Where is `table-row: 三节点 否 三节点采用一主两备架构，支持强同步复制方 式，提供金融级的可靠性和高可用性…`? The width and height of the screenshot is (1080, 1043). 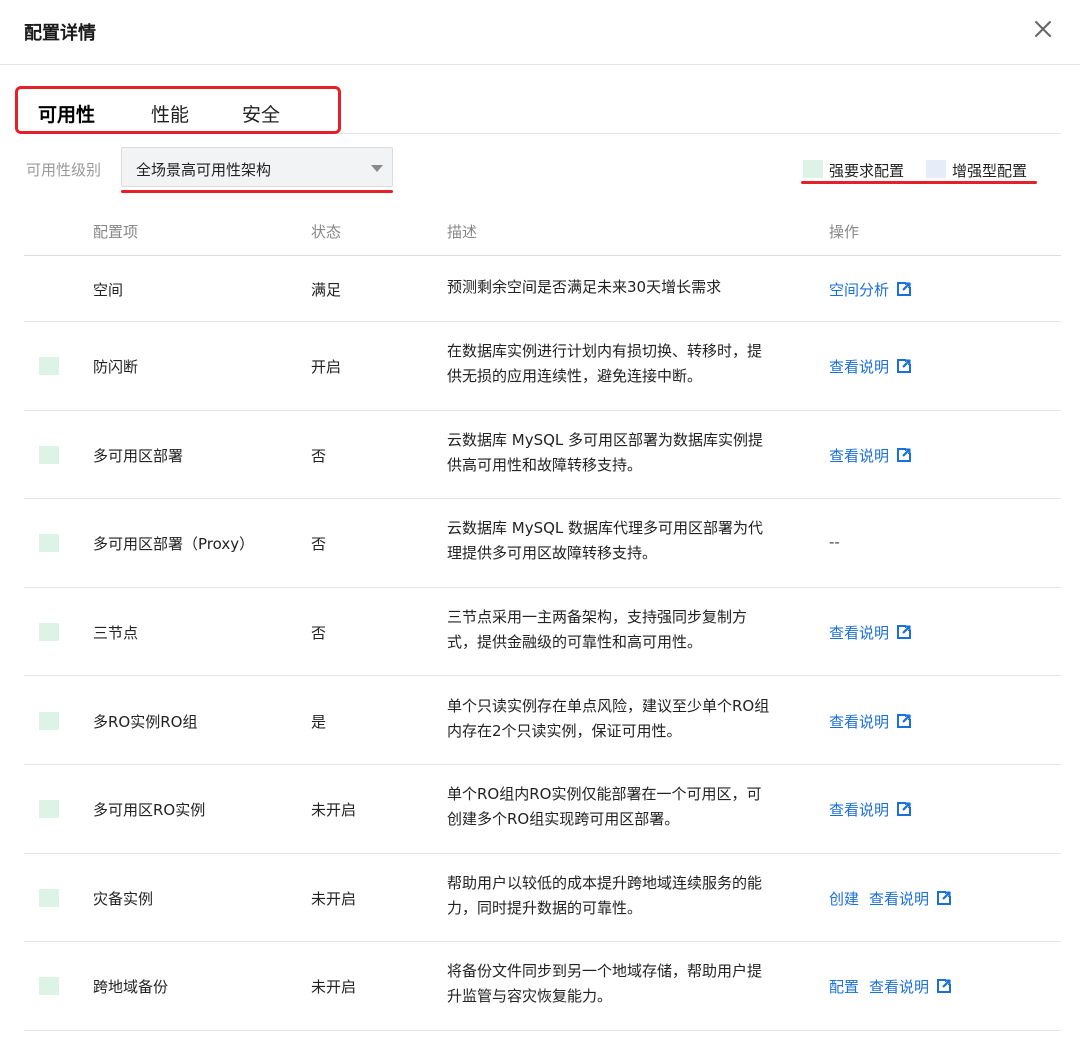
table-row: 三节点 否 三节点采用一主两备架构，支持强同步复制方 式，提供金融级的可靠性和高可用性… is located at coordinates (542, 632).